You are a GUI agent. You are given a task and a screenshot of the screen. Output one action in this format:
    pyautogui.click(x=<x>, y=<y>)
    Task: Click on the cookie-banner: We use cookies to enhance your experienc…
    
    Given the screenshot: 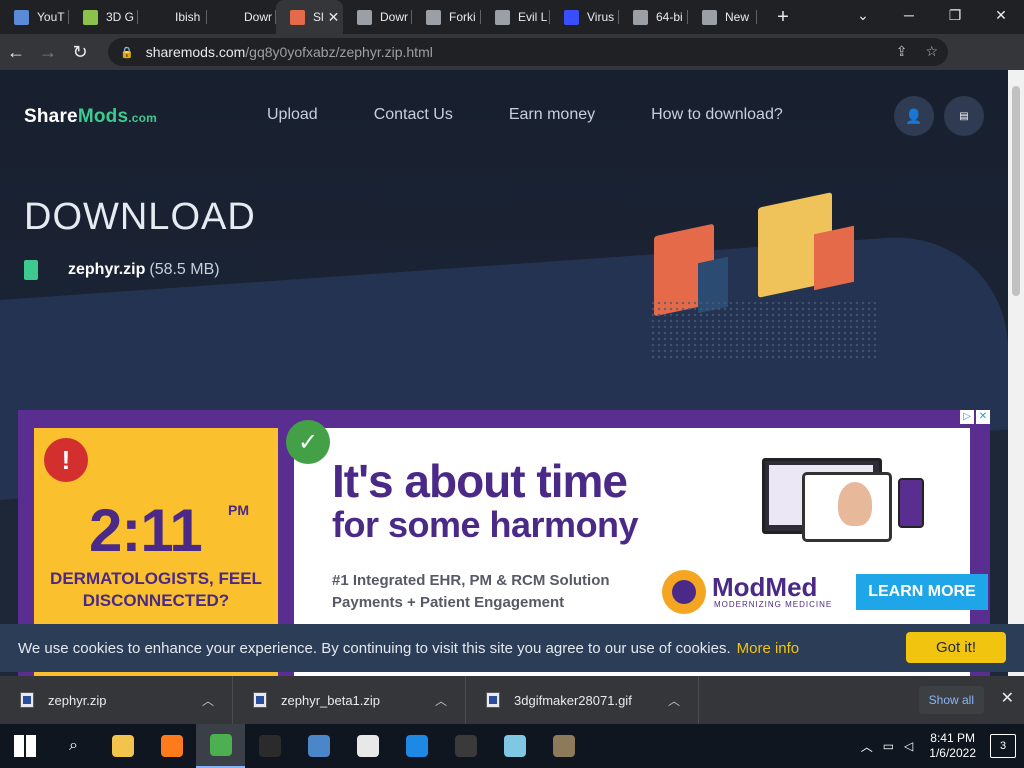 What is the action you would take?
    pyautogui.click(x=512, y=648)
    